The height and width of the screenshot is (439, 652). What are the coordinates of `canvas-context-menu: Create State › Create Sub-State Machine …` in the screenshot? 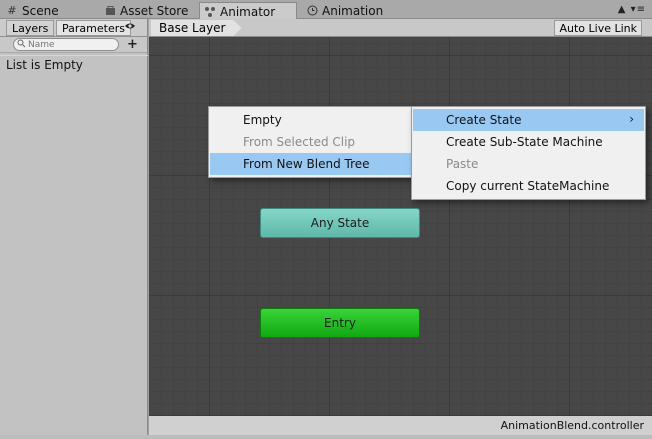 It's located at (528, 153).